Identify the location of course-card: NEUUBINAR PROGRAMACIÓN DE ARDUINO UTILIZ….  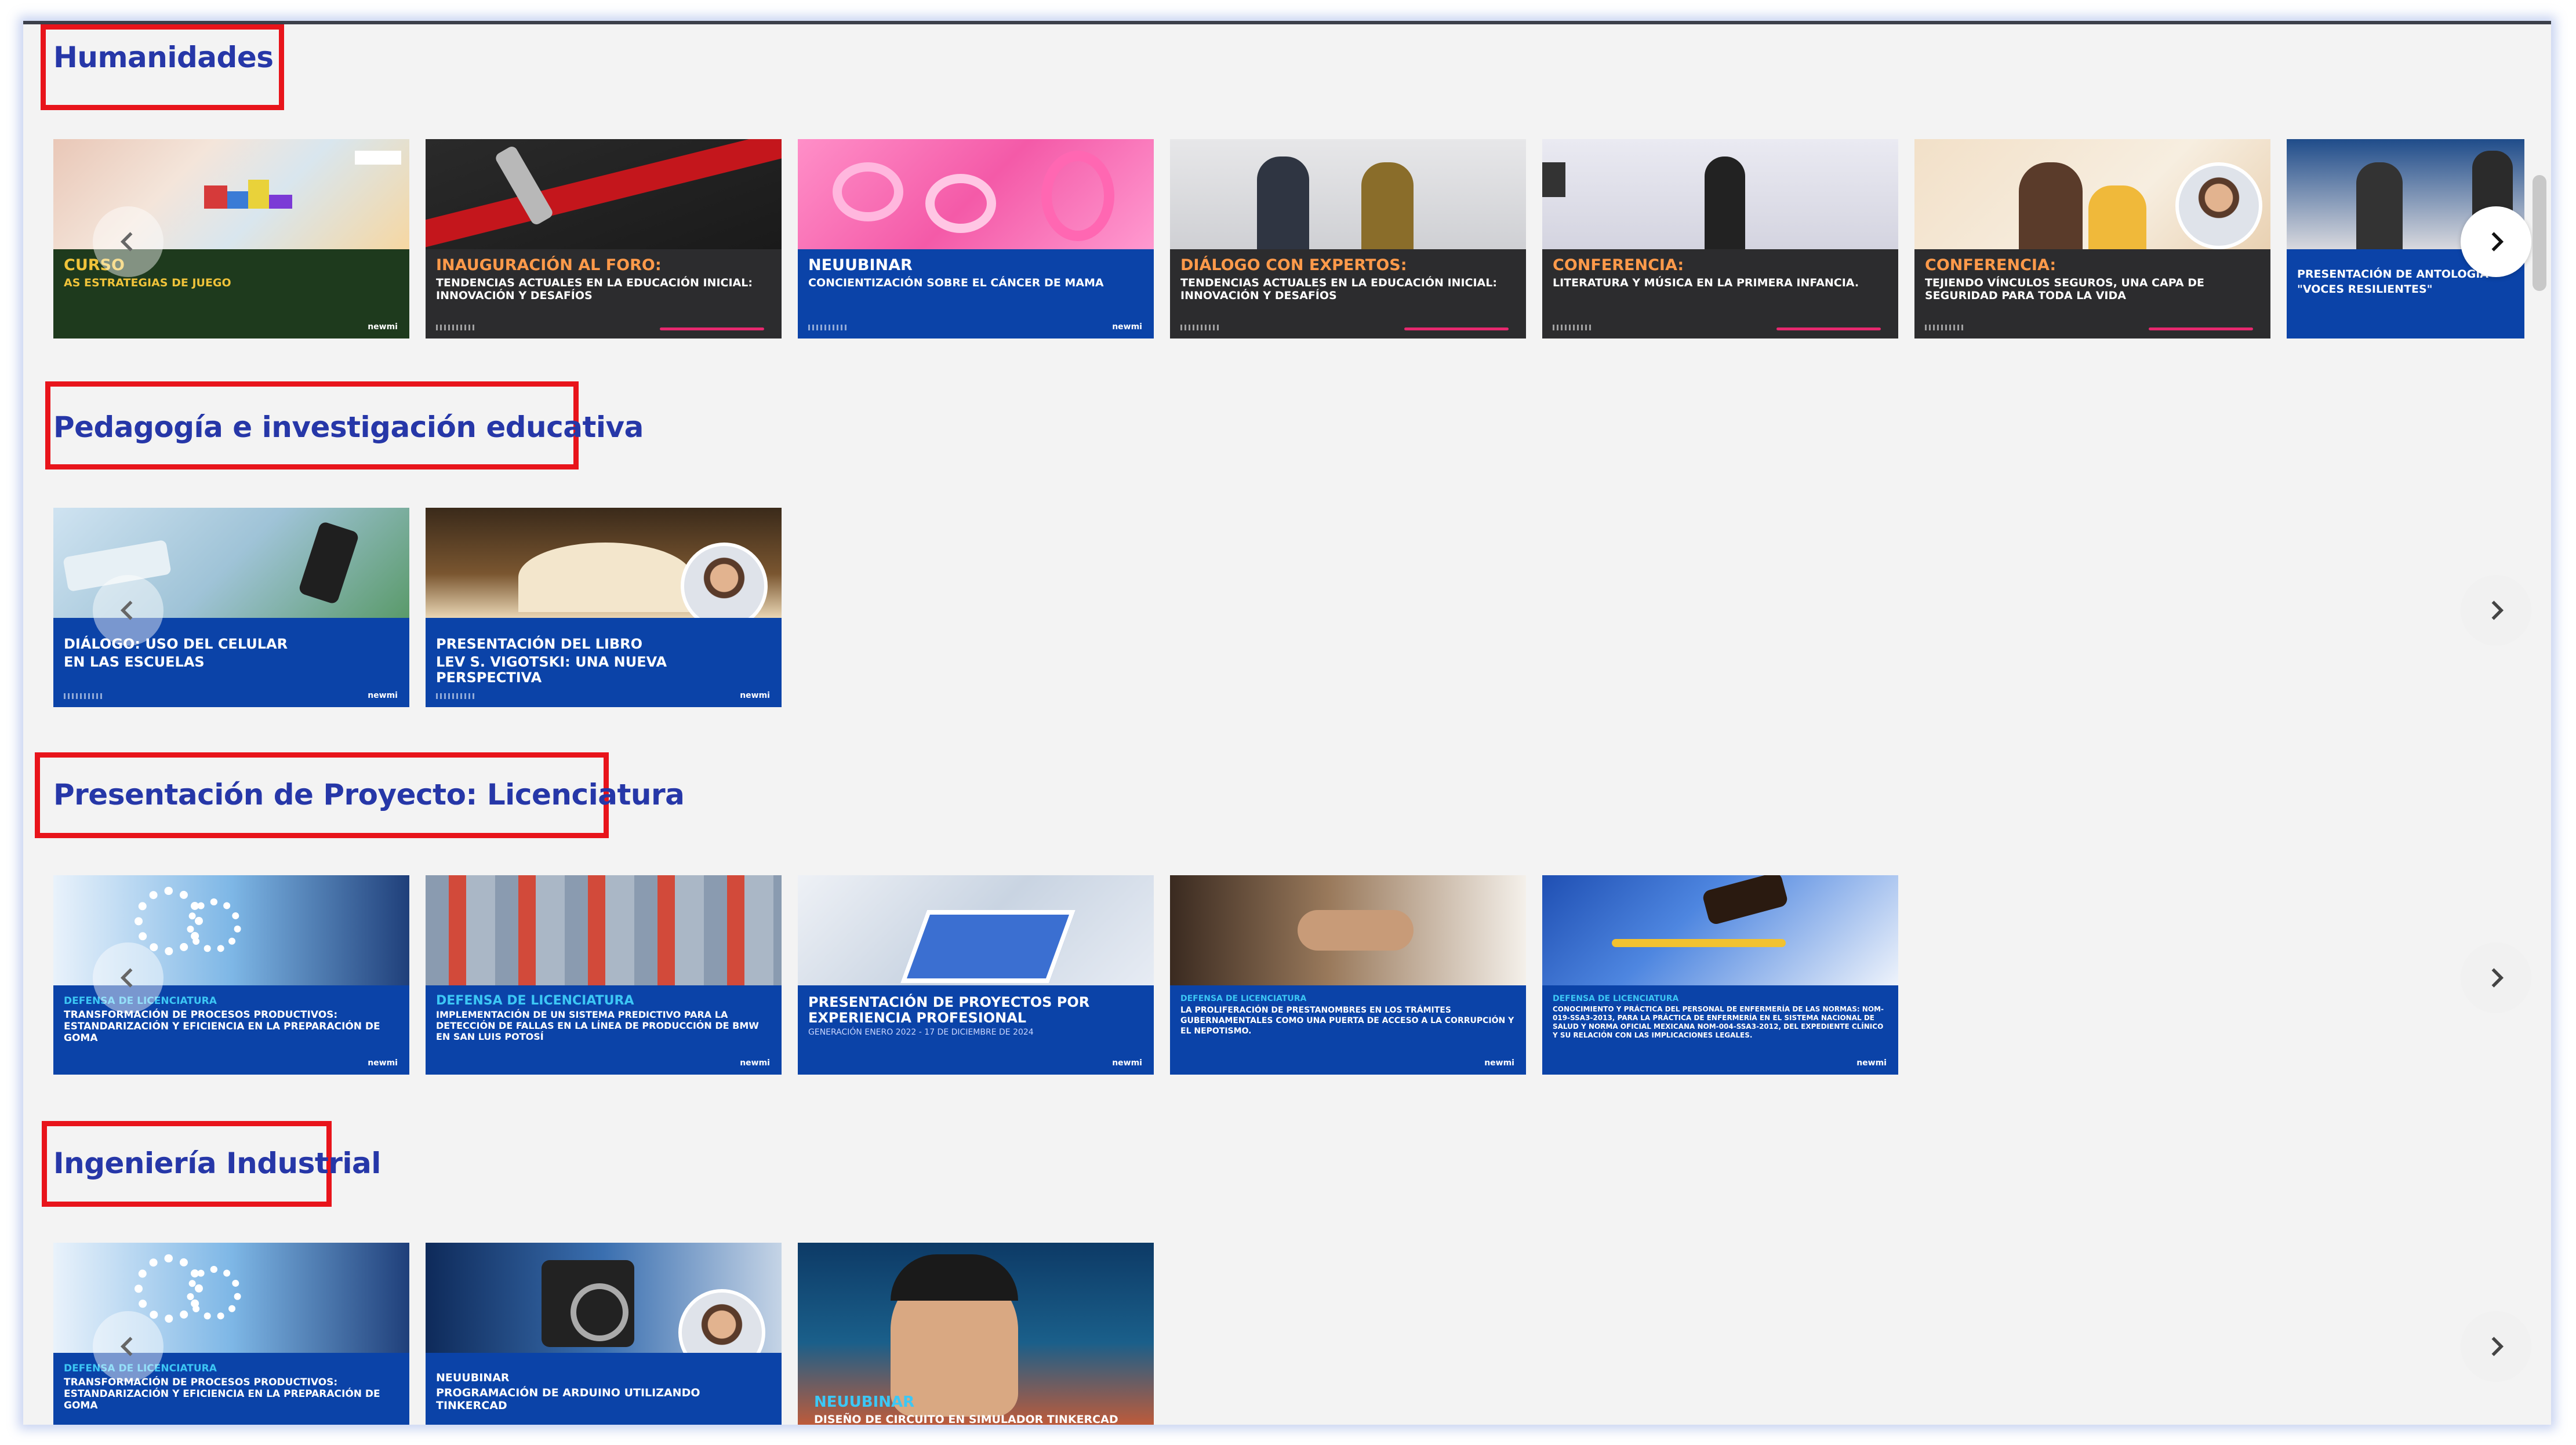
(604, 1334).